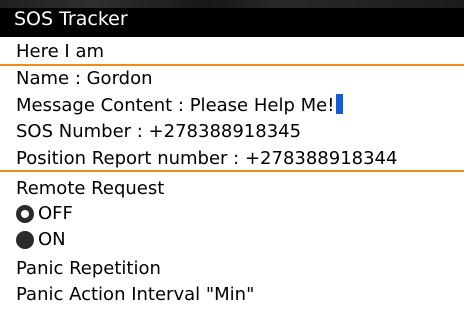 The width and height of the screenshot is (464, 310). I want to click on title-bar: SOS Tracker, so click(232, 18).